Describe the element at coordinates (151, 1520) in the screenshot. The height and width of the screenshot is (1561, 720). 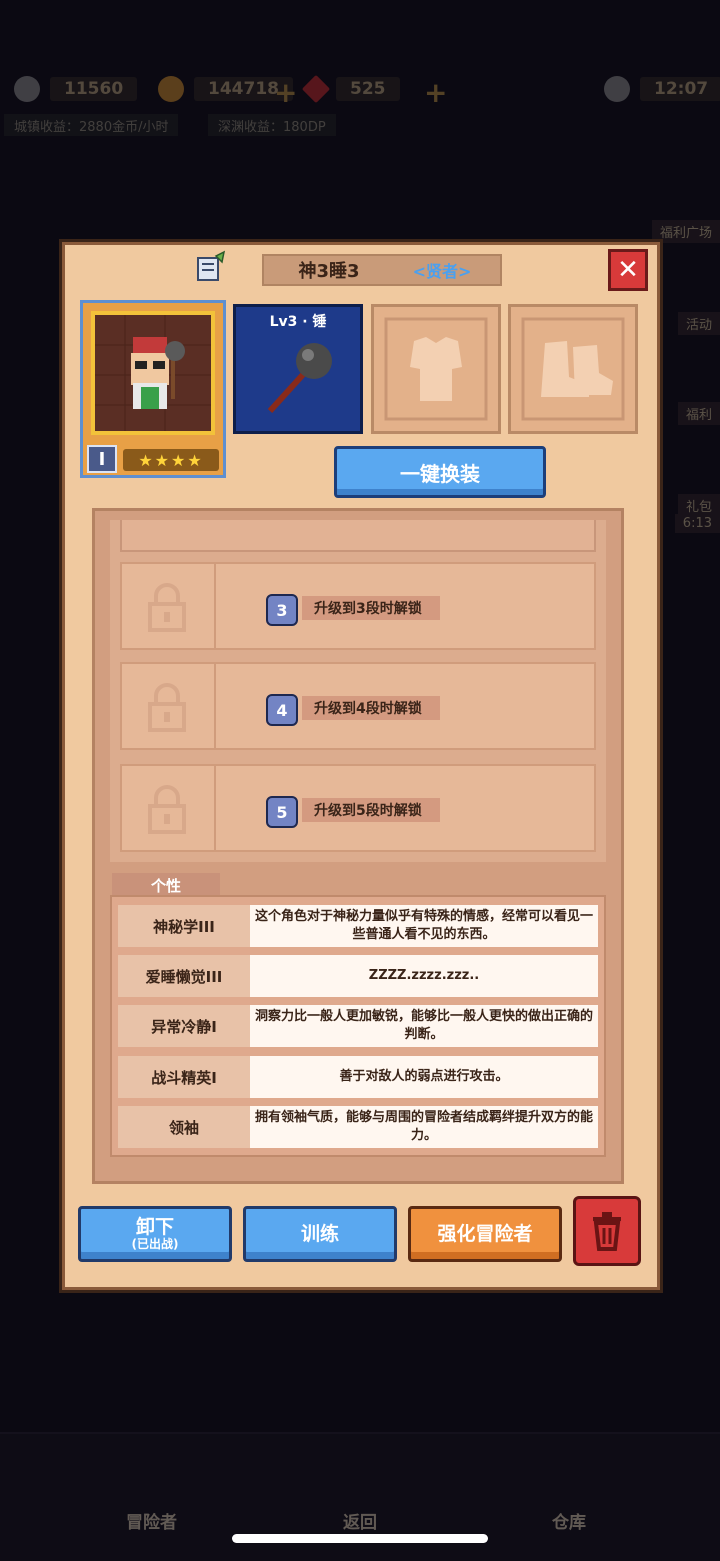
I see `nav-adventurers: 冒险者` at that location.